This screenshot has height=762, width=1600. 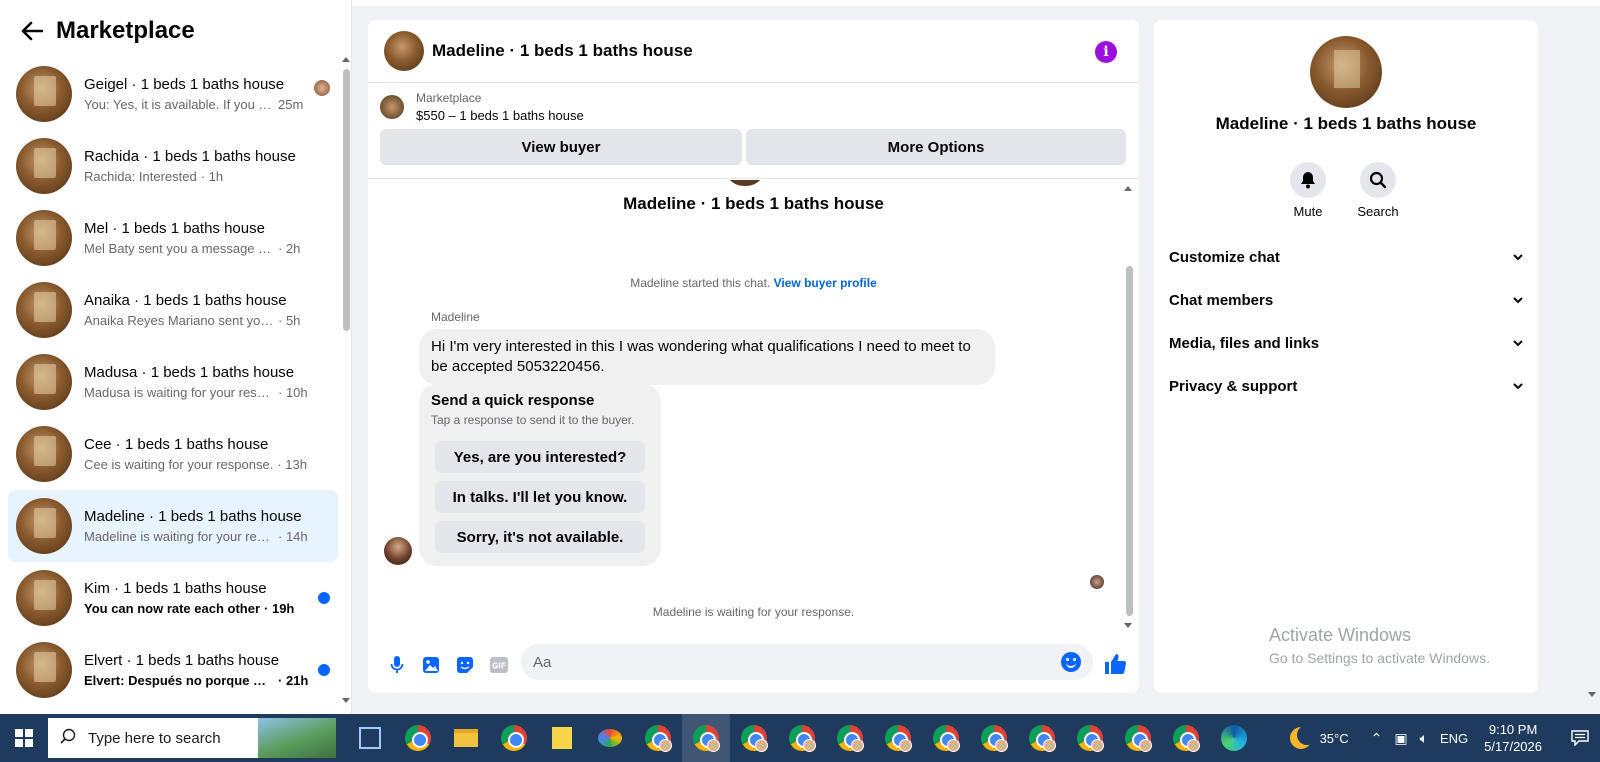 What do you see at coordinates (1454, 738) in the screenshot?
I see `language-indicator: ENG` at bounding box center [1454, 738].